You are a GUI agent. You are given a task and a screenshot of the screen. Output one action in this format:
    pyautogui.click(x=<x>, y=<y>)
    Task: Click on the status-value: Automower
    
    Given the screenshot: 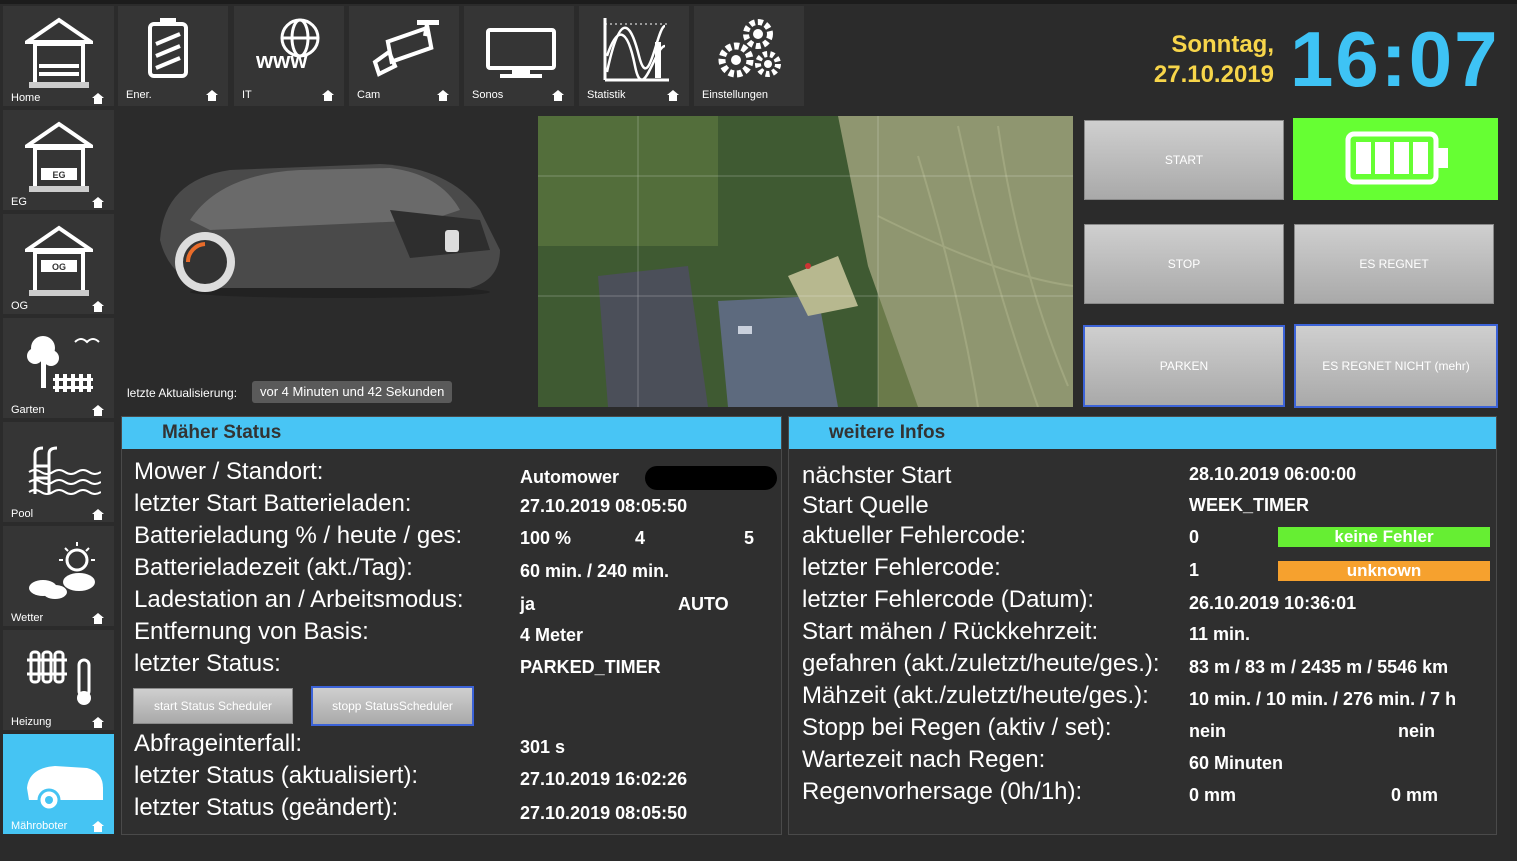 What is the action you would take?
    pyautogui.click(x=569, y=477)
    